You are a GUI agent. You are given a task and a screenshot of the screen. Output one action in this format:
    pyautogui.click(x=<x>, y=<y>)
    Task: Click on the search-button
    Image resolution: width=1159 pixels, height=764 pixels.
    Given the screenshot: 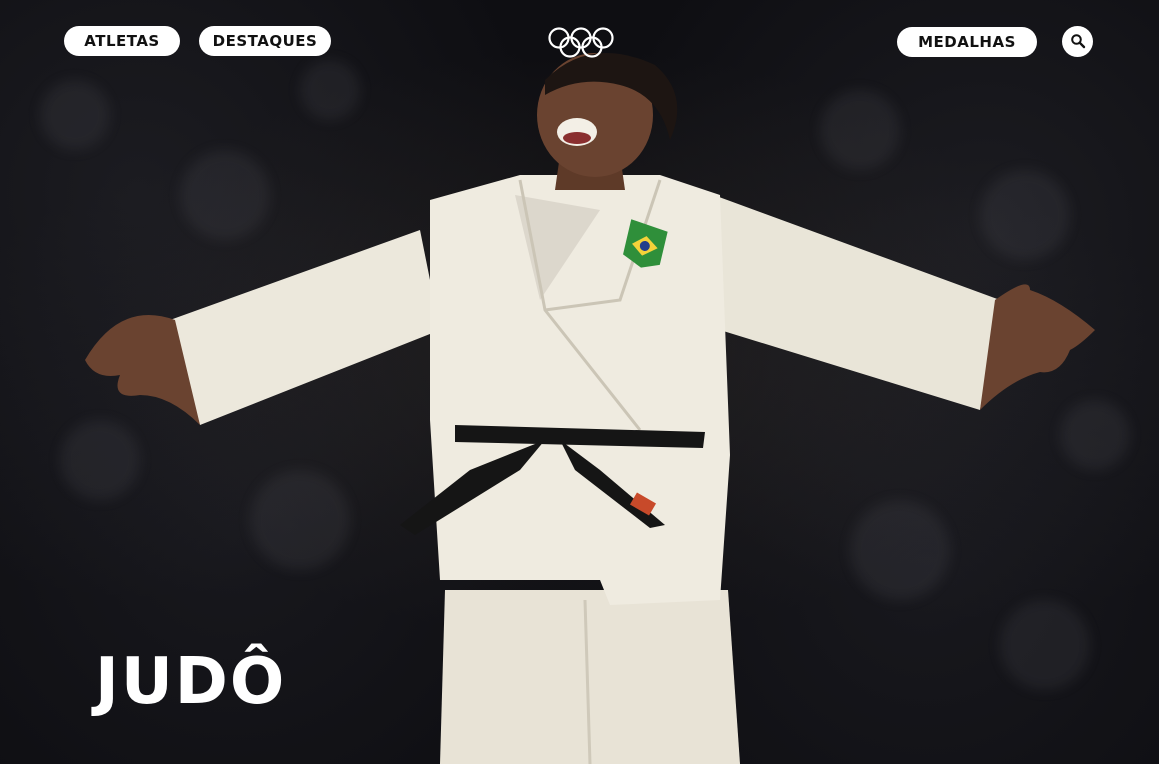 What is the action you would take?
    pyautogui.click(x=1077, y=41)
    